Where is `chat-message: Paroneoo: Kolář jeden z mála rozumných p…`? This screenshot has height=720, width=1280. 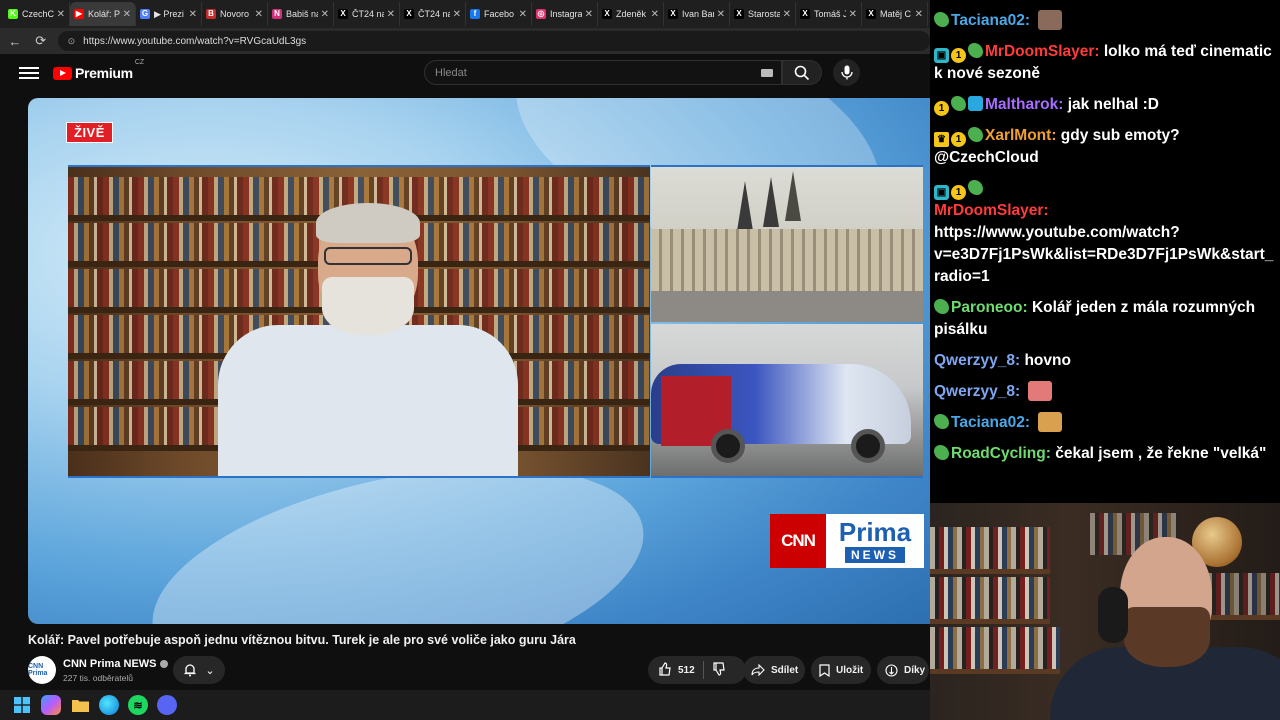 chat-message: Paroneoo: Kolář jeden z mála rozumných p… is located at coordinates (1095, 318).